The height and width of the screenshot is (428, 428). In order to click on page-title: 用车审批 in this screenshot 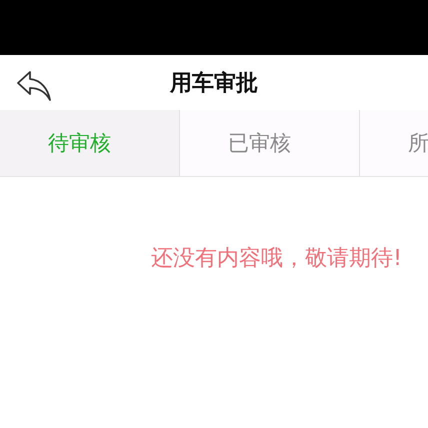, I will do `click(214, 84)`.